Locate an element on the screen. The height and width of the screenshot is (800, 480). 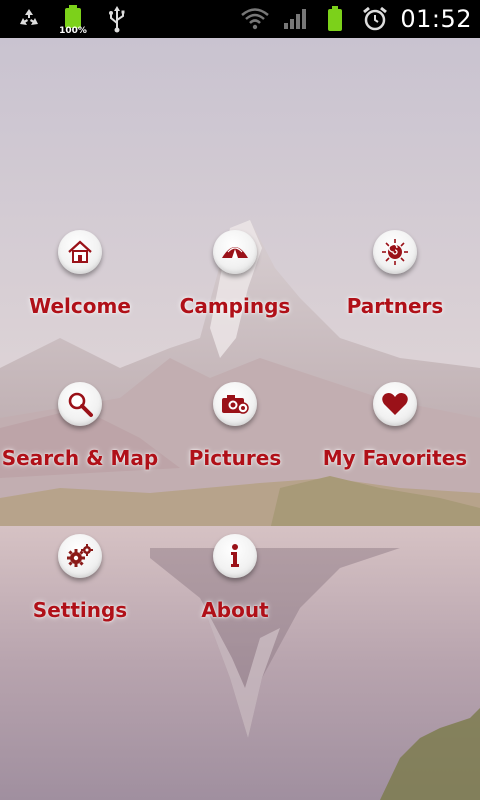
menu-label-partners: Partners is located at coordinates (395, 306).